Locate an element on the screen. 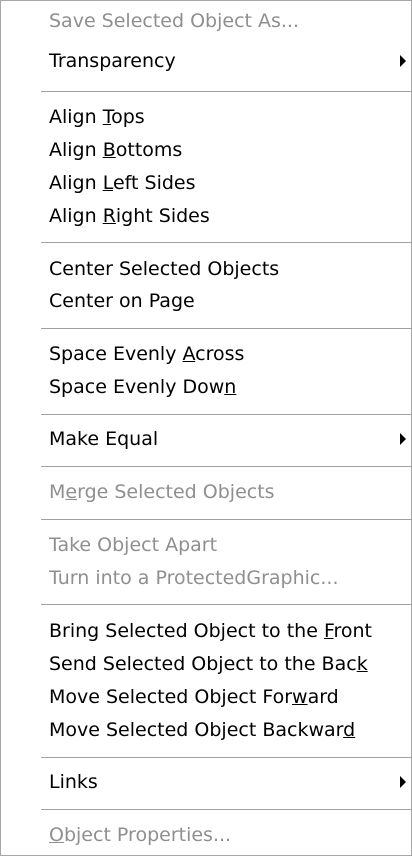 The width and height of the screenshot is (412, 856). menu-item-bring-to-front: Bring Selected Object to the Front is located at coordinates (206, 631).